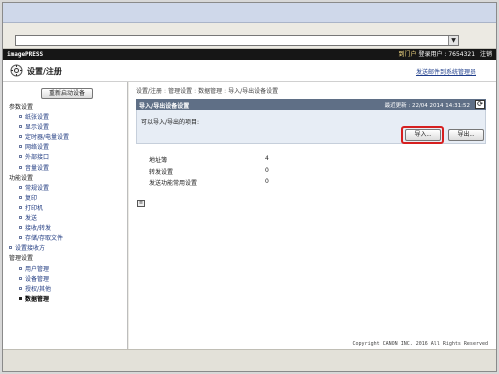 The height and width of the screenshot is (374, 499). What do you see at coordinates (34, 208) in the screenshot?
I see `sidebar-item-label: 打印机` at bounding box center [34, 208].